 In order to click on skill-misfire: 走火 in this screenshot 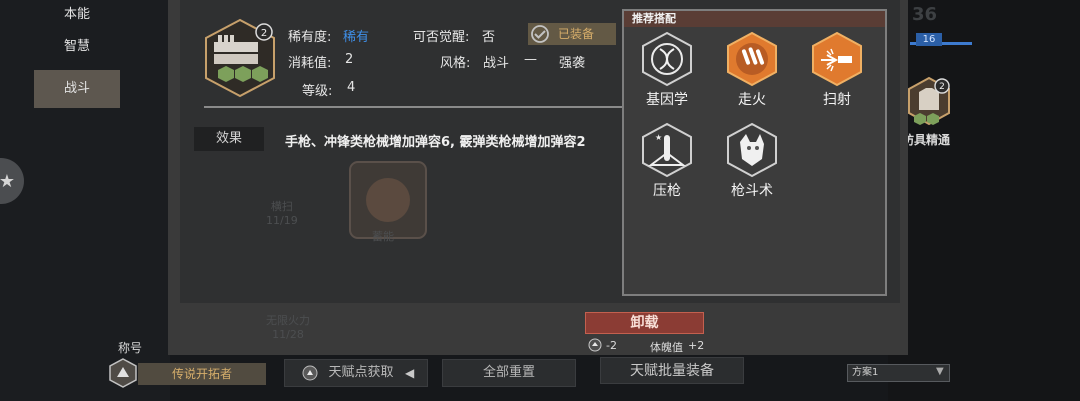, I will do `click(752, 70)`.